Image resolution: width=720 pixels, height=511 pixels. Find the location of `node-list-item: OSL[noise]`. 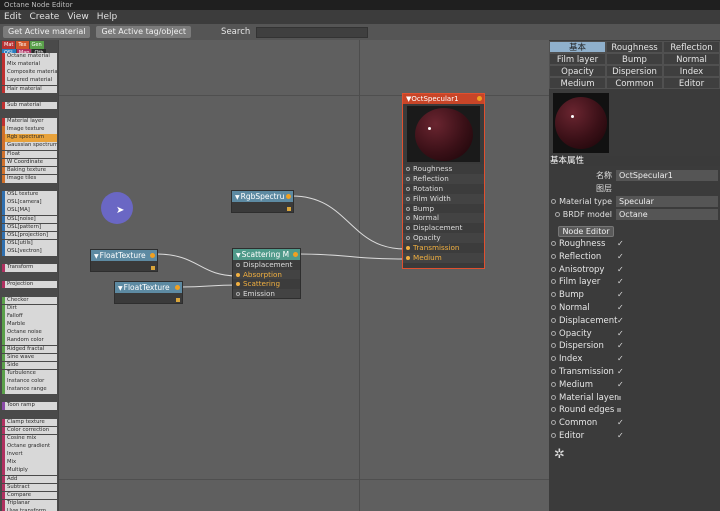

node-list-item: OSL[noise] is located at coordinates (29, 219).